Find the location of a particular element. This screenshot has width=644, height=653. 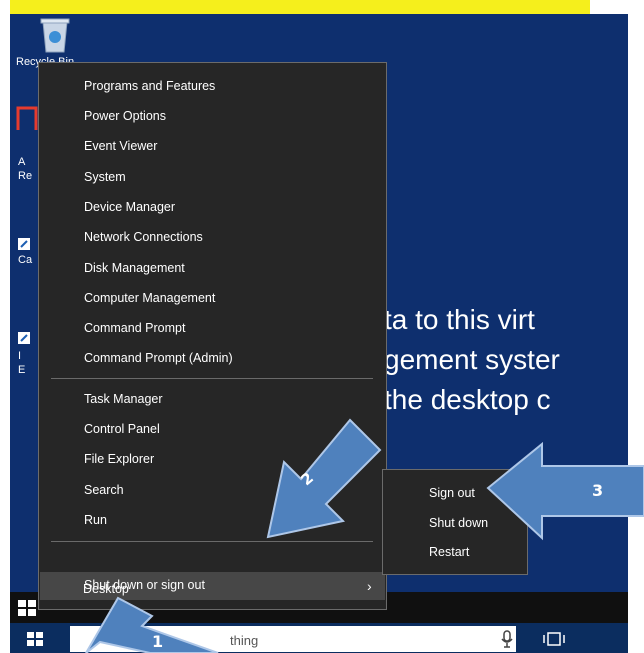

step-number-3: 3 is located at coordinates (598, 490).